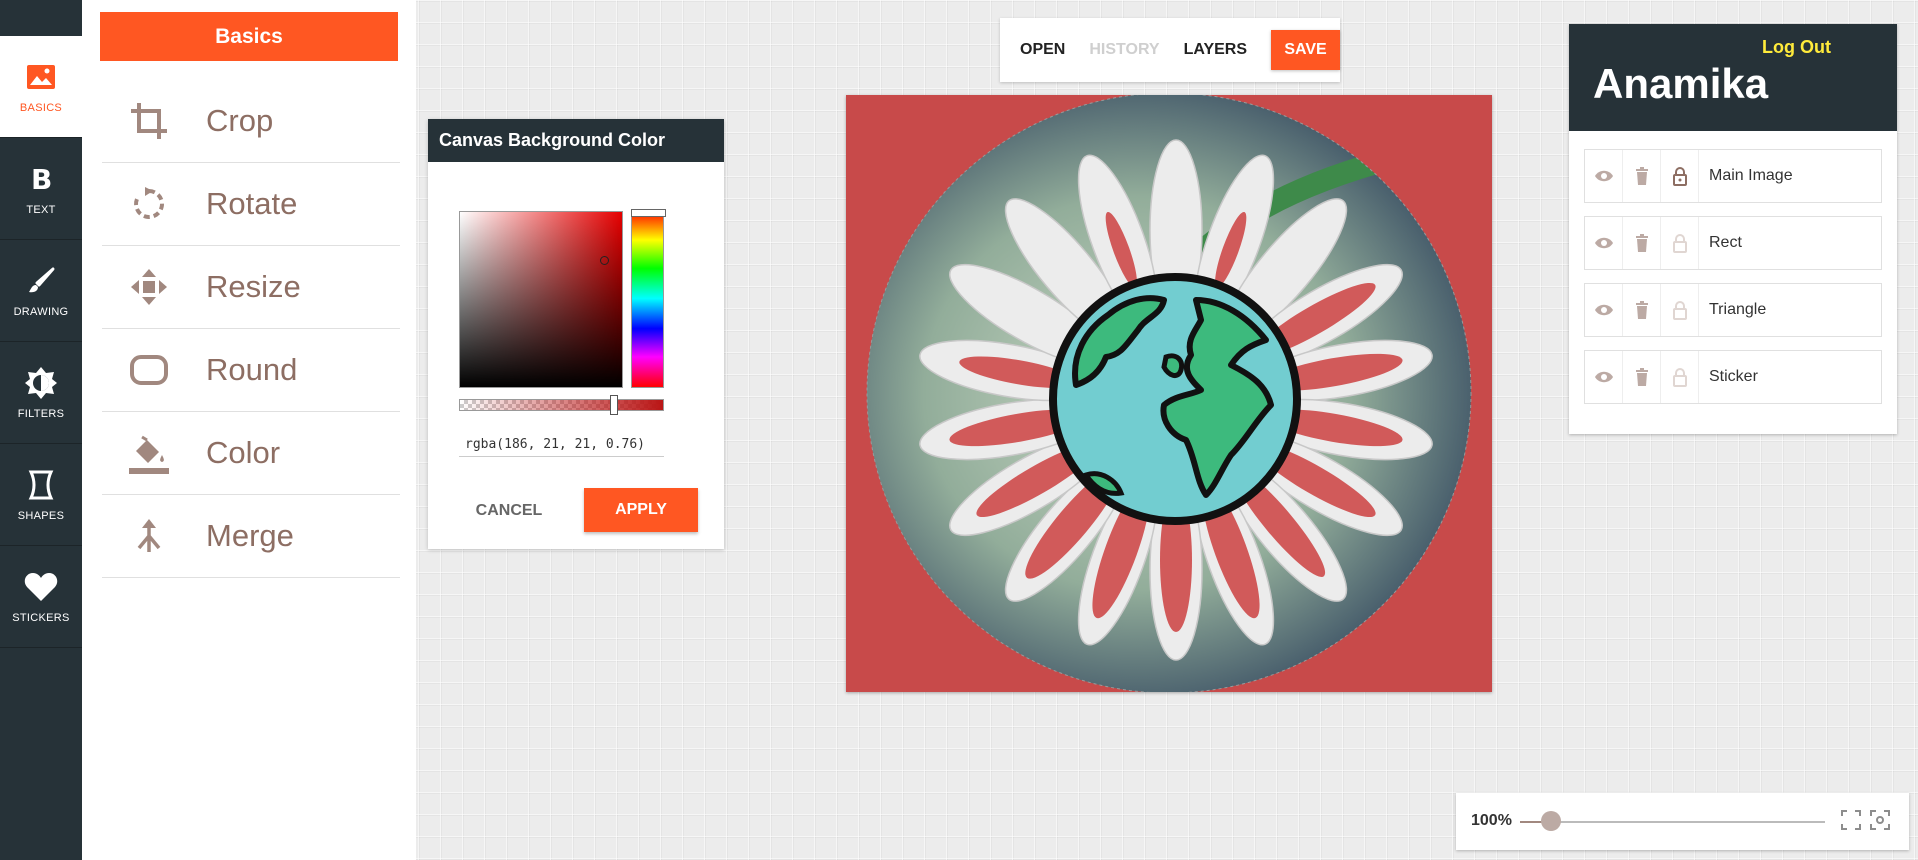 This screenshot has height=860, width=1918. Describe the element at coordinates (240, 120) in the screenshot. I see `tool-label: Crop` at that location.